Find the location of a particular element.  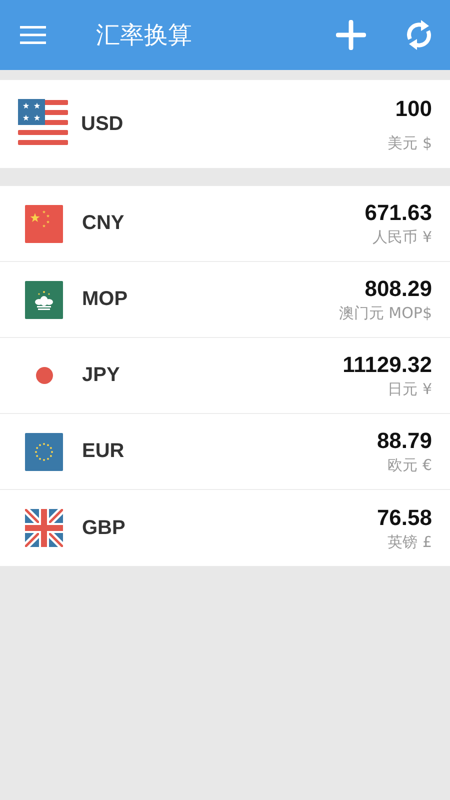

currency-name: 美元 $ is located at coordinates (410, 143).